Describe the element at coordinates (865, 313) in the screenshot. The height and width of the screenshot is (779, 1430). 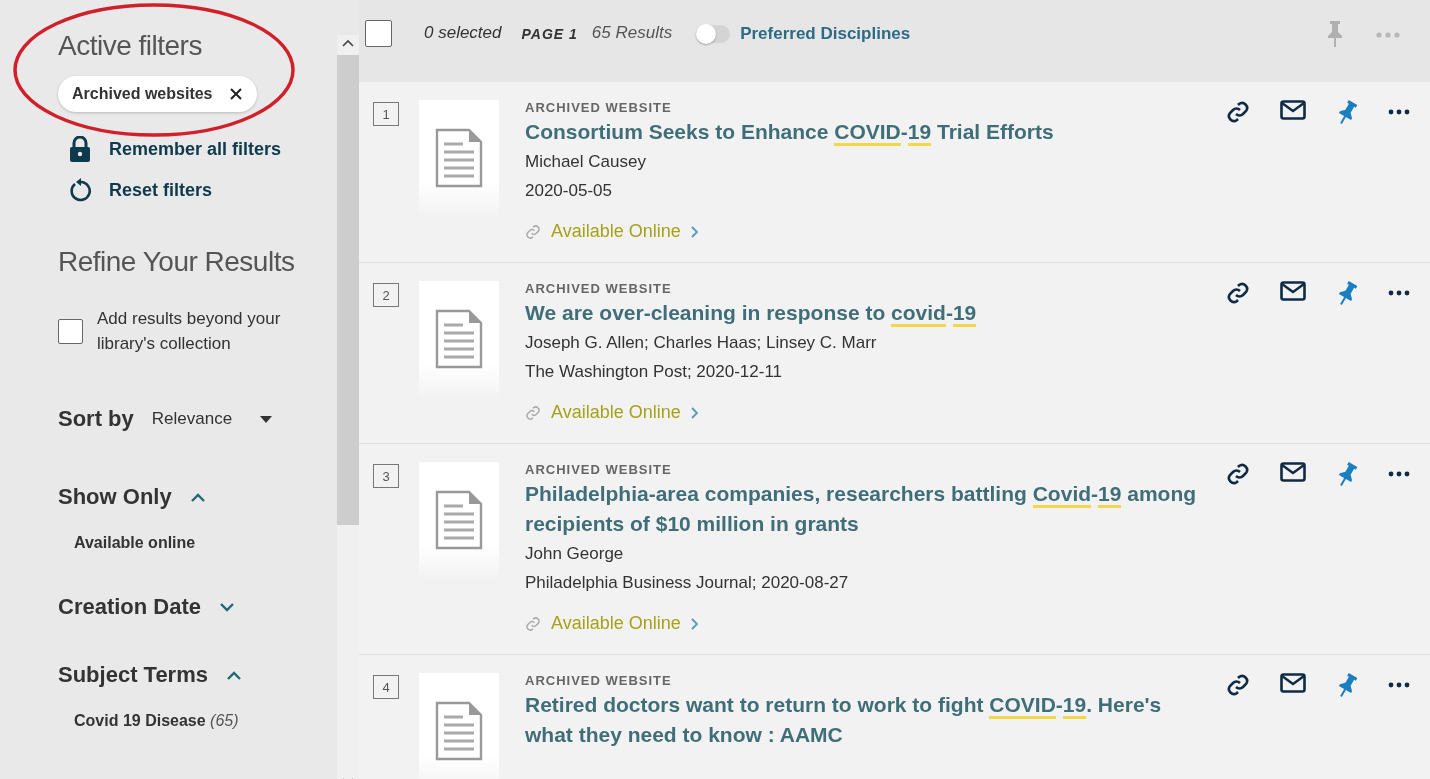
I see `result-title-link: We are over-cleaning in response to covid-19` at that location.